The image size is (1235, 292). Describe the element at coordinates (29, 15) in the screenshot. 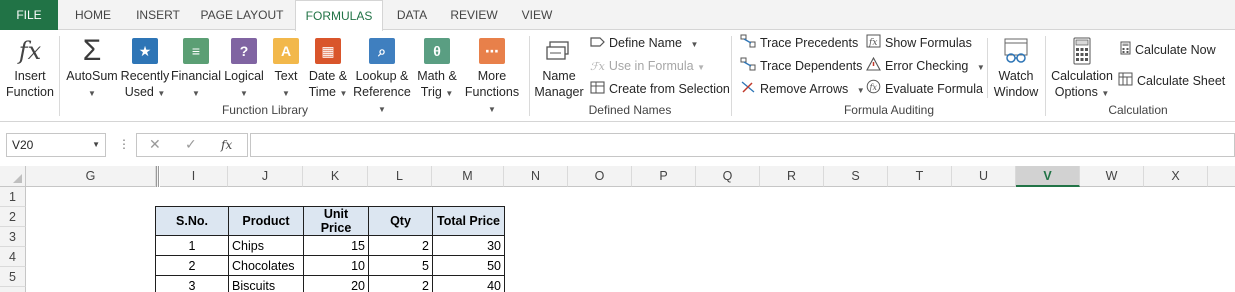

I see `tab-file: FILE` at that location.